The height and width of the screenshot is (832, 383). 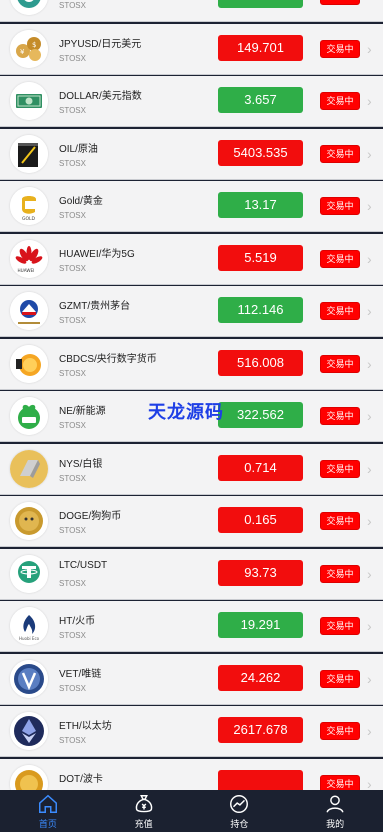 I want to click on price-button: 19.291, so click(x=260, y=625).